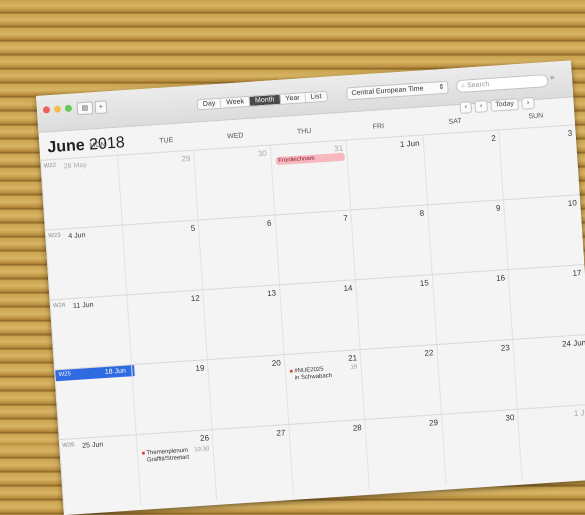  Describe the element at coordinates (429, 353) in the screenshot. I see `day-number: 22` at that location.